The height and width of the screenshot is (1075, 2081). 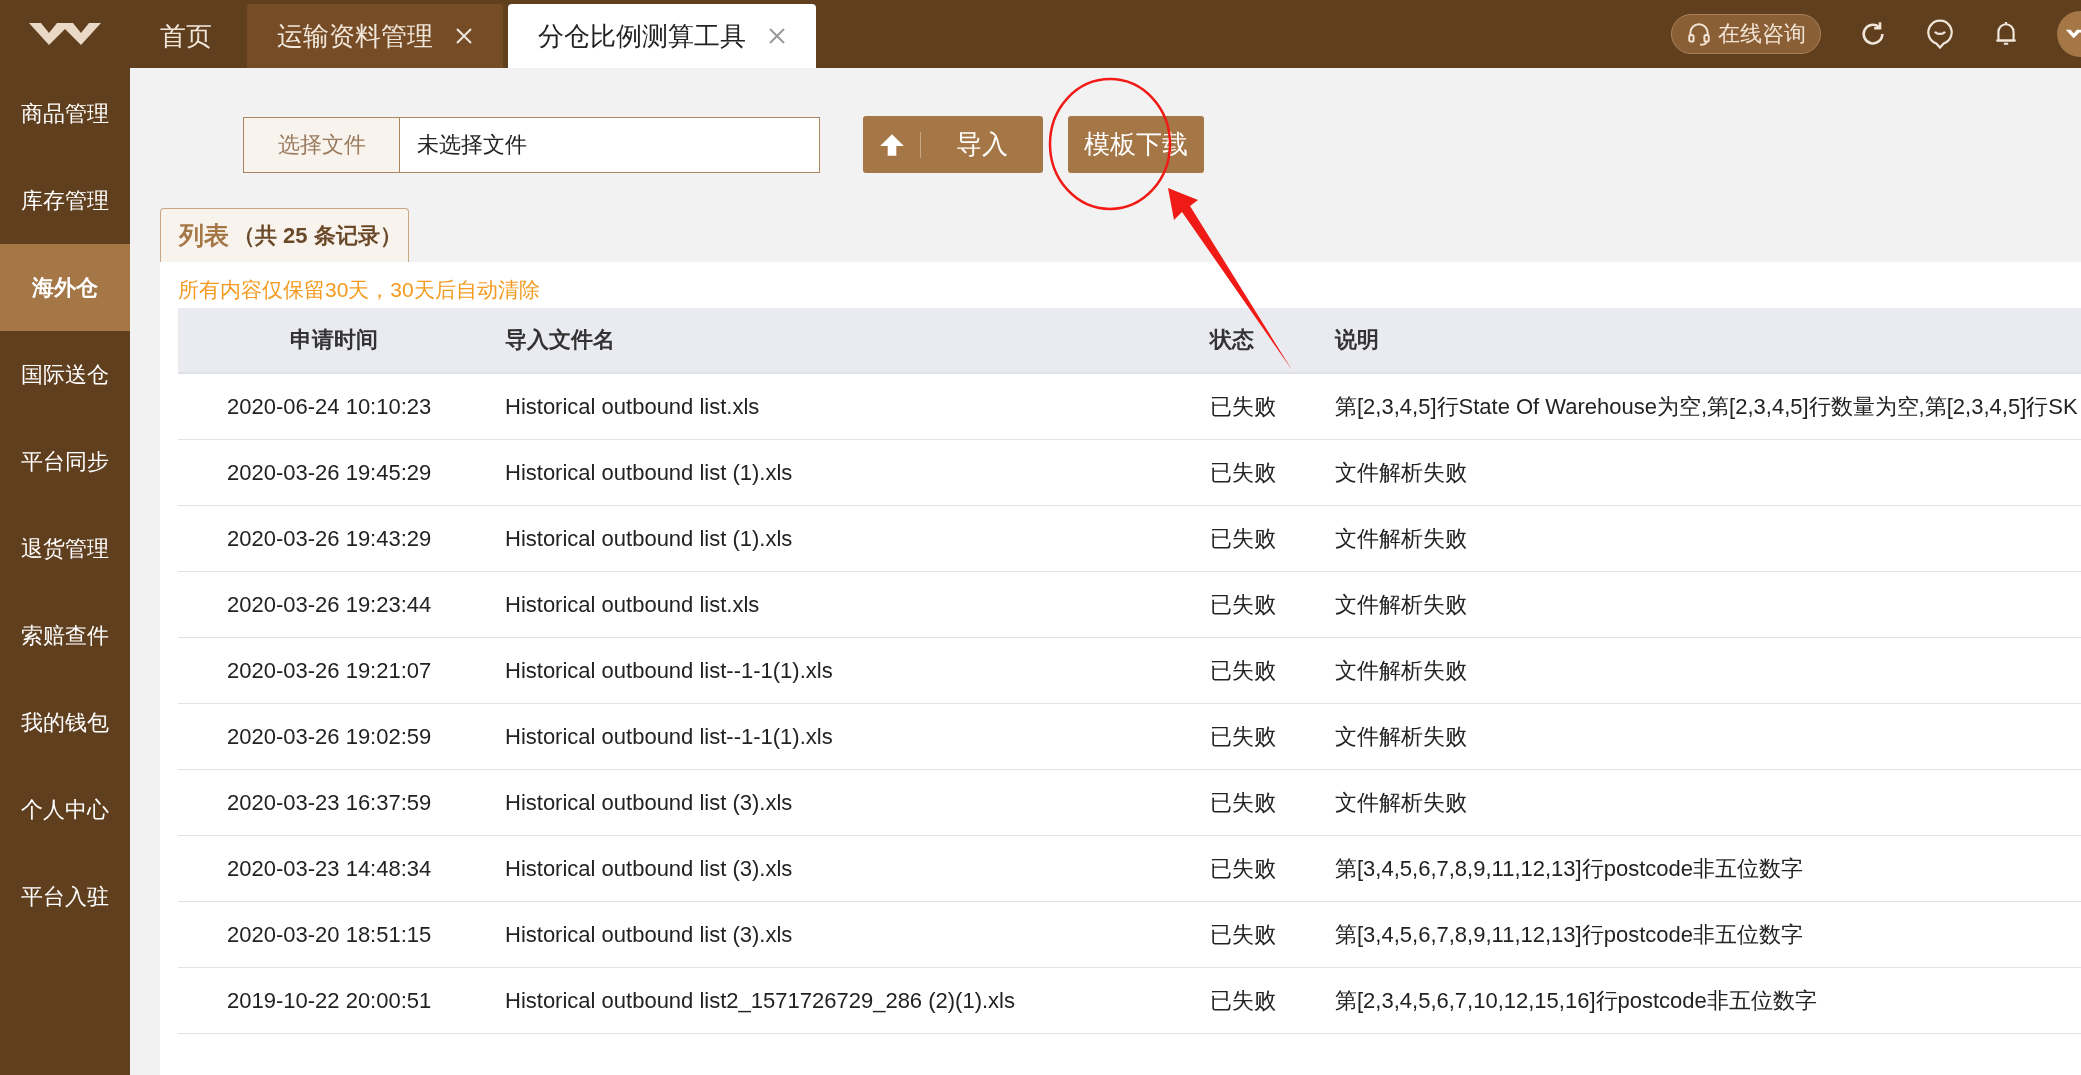 What do you see at coordinates (65, 809) in the screenshot?
I see `sidebar-item: 个人中心` at bounding box center [65, 809].